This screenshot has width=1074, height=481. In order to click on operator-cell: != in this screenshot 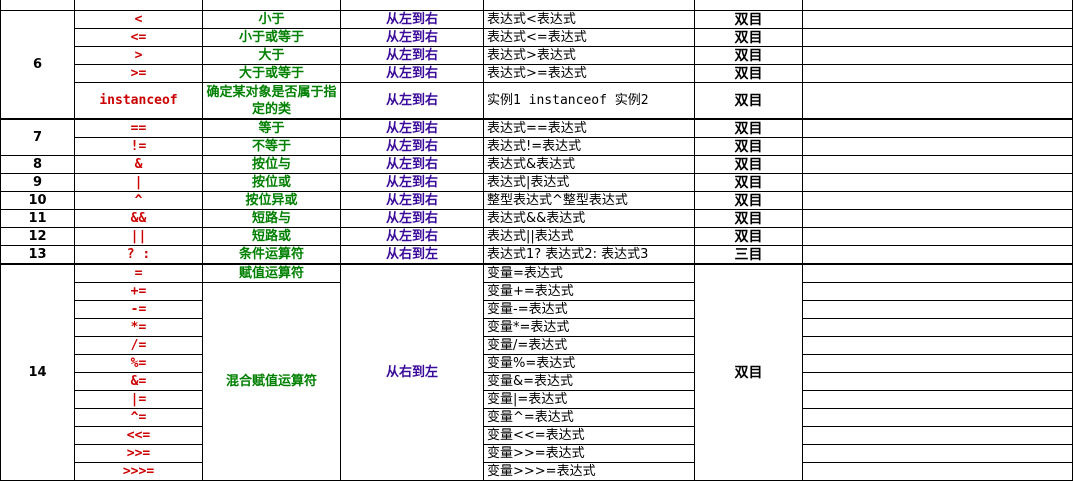, I will do `click(138, 146)`.